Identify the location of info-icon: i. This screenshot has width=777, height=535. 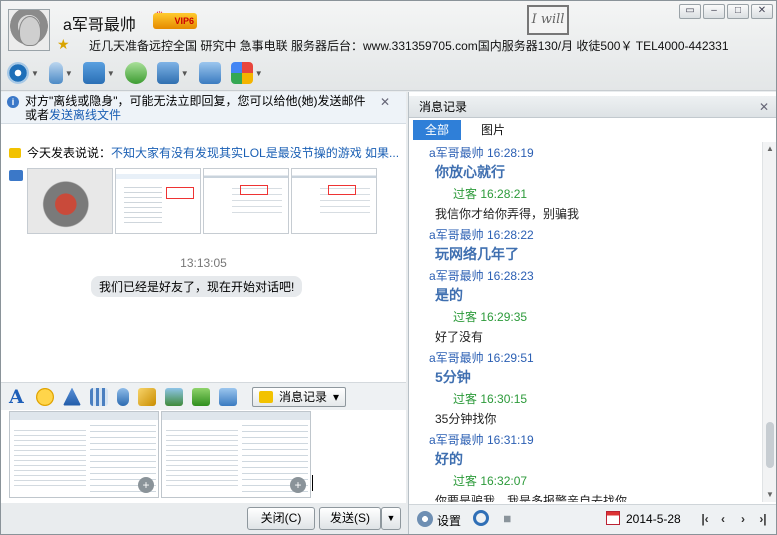
(13, 102).